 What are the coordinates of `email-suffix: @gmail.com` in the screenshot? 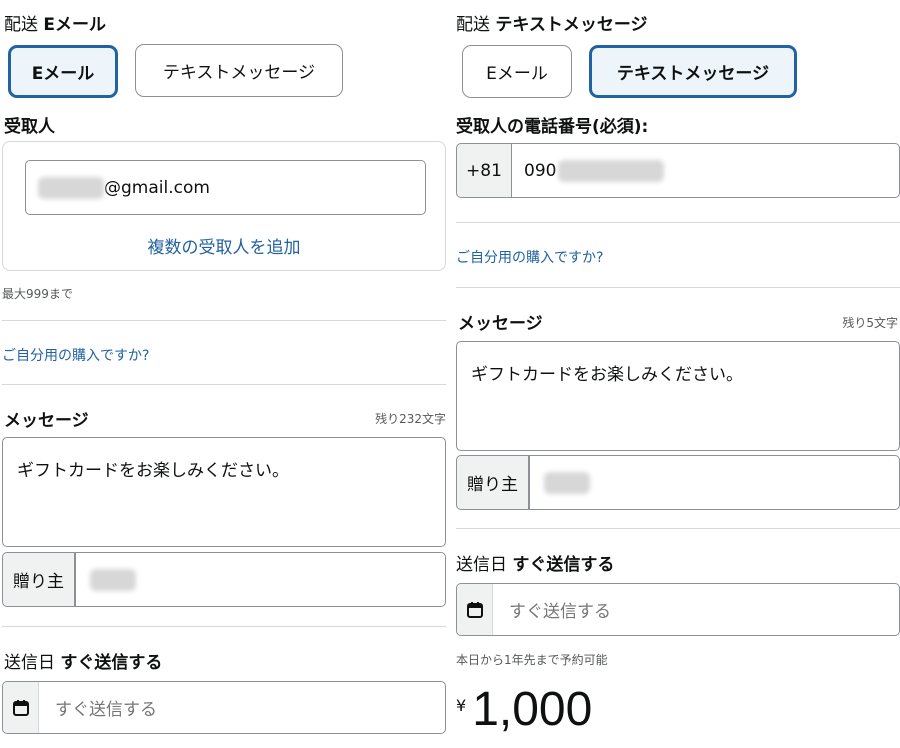 It's located at (157, 187).